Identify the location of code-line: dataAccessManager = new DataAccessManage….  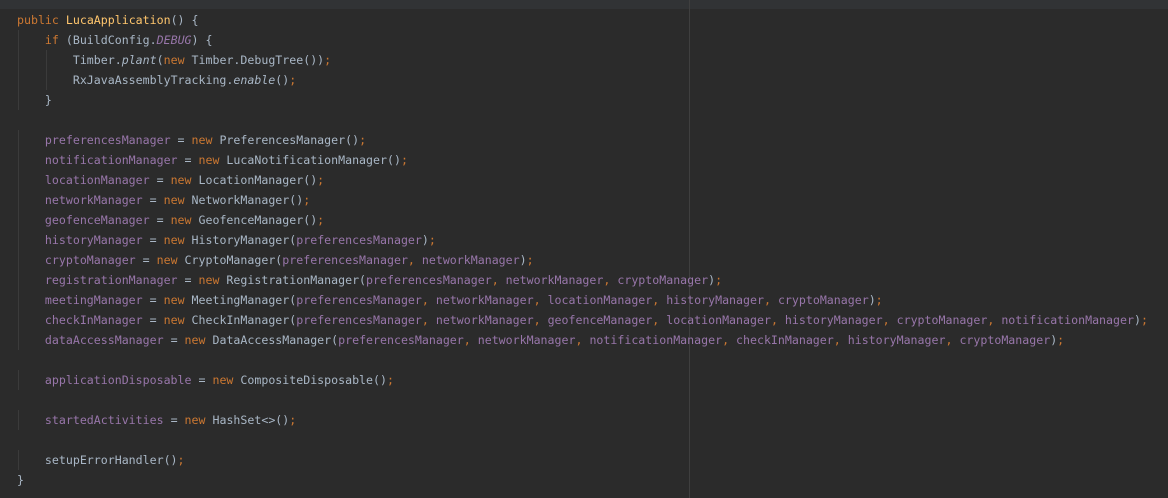
(584, 340).